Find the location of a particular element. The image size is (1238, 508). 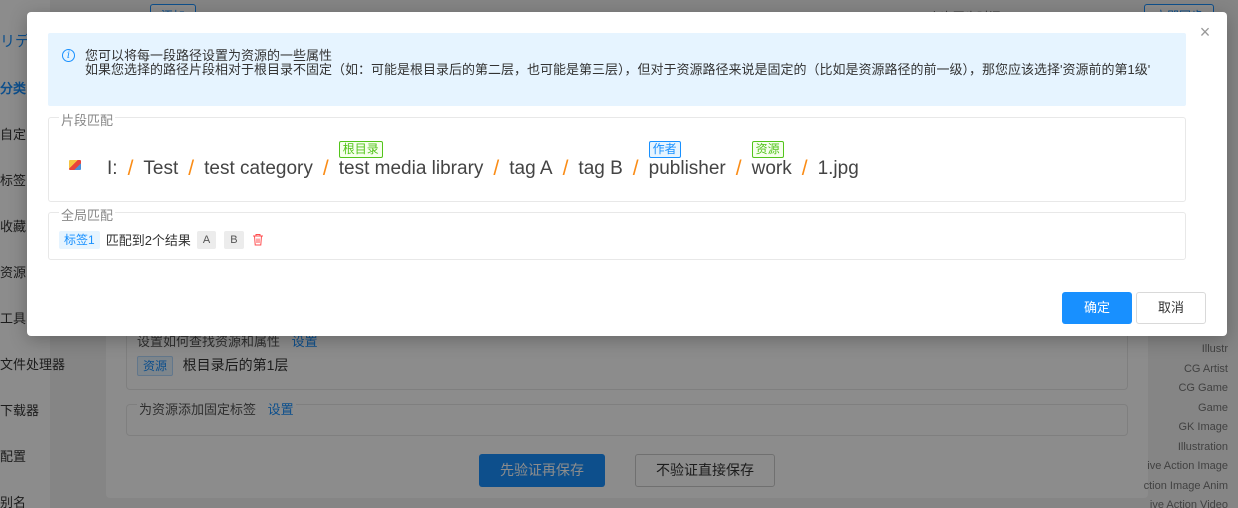

path-segment: tag A is located at coordinates (530, 172).